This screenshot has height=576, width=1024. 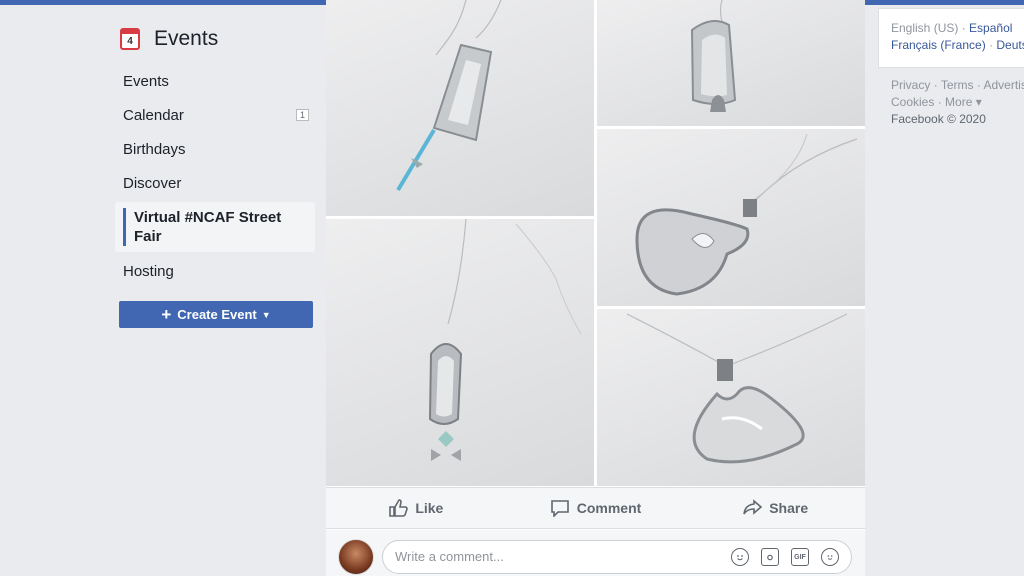 I want to click on share-button: Share, so click(x=775, y=508).